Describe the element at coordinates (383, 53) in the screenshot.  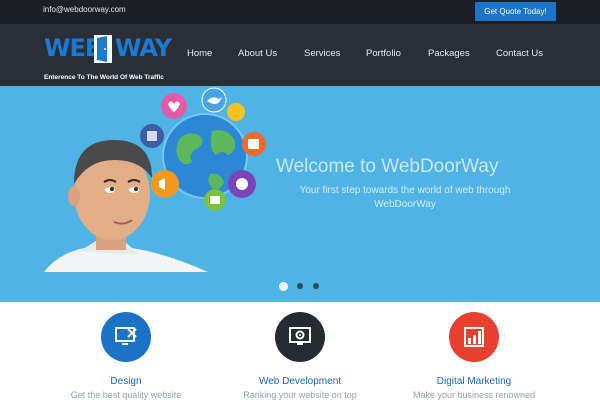
I see `nav-portfolio: Portfolio` at that location.